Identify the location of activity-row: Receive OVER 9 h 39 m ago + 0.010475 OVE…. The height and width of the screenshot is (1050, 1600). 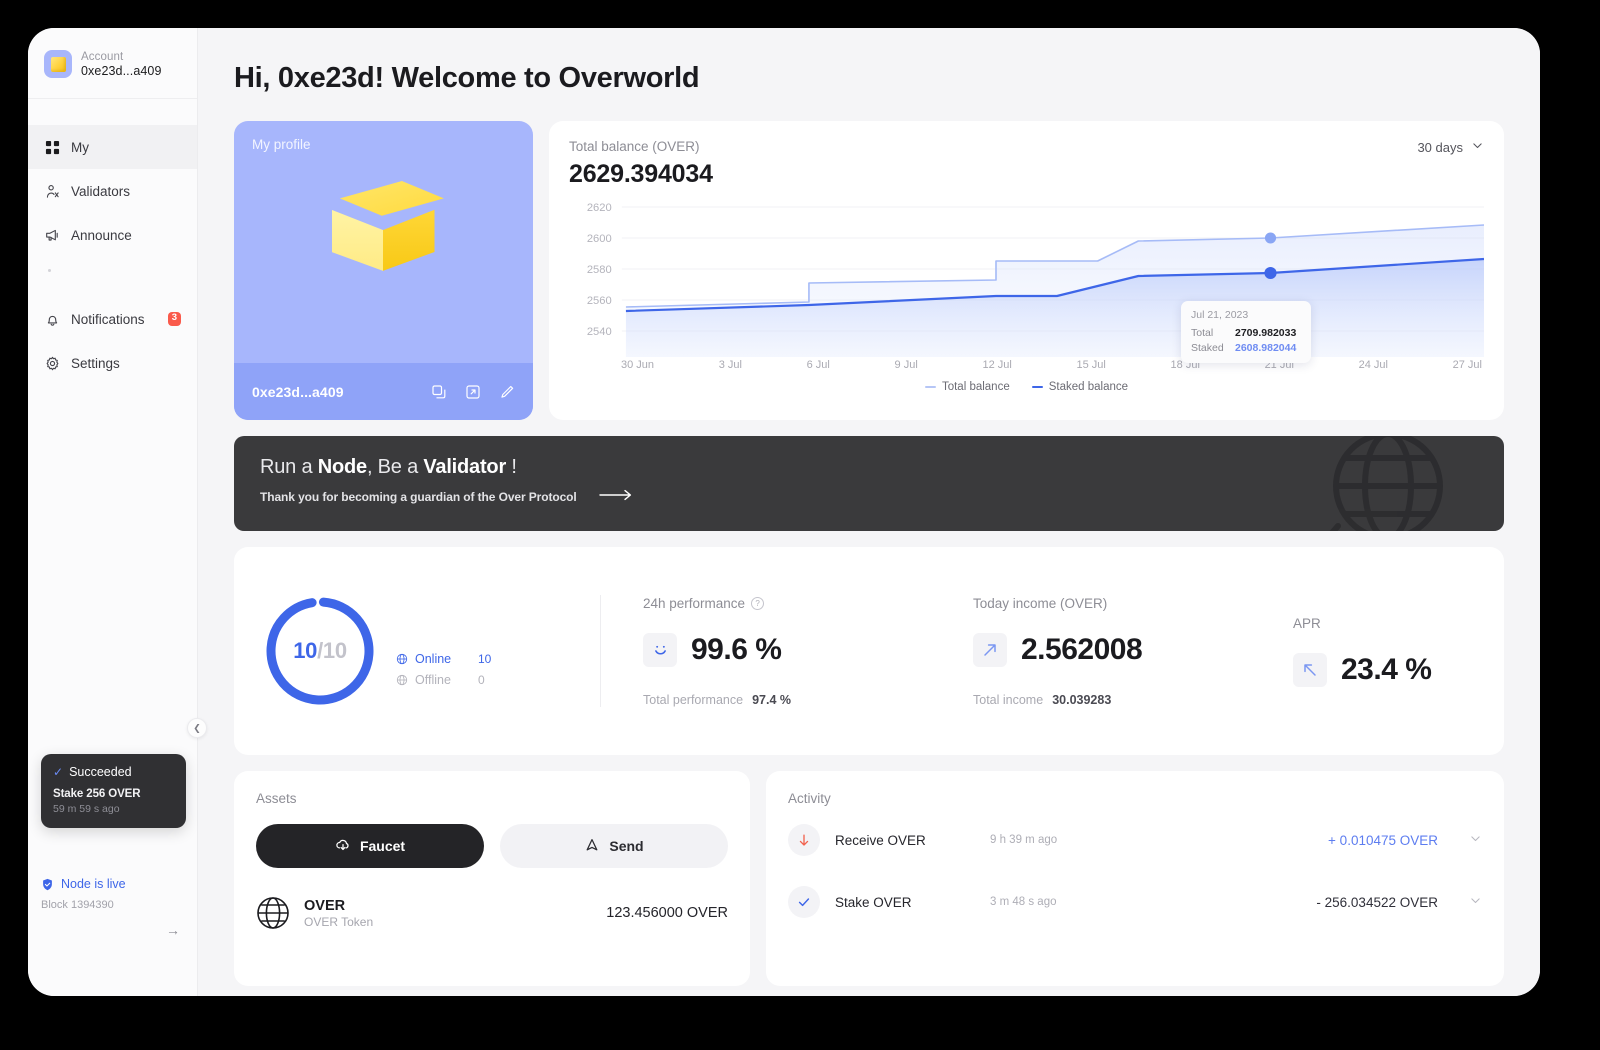
(1135, 840).